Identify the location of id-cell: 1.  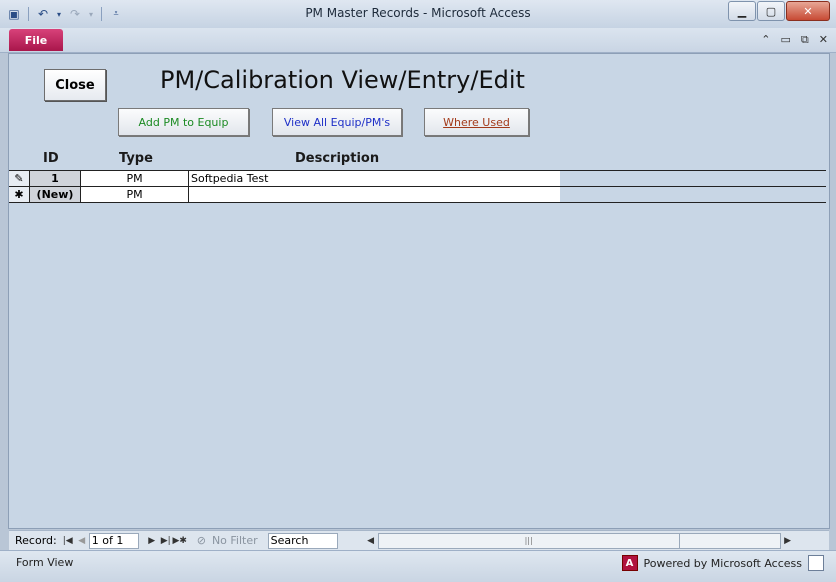
(55, 179).